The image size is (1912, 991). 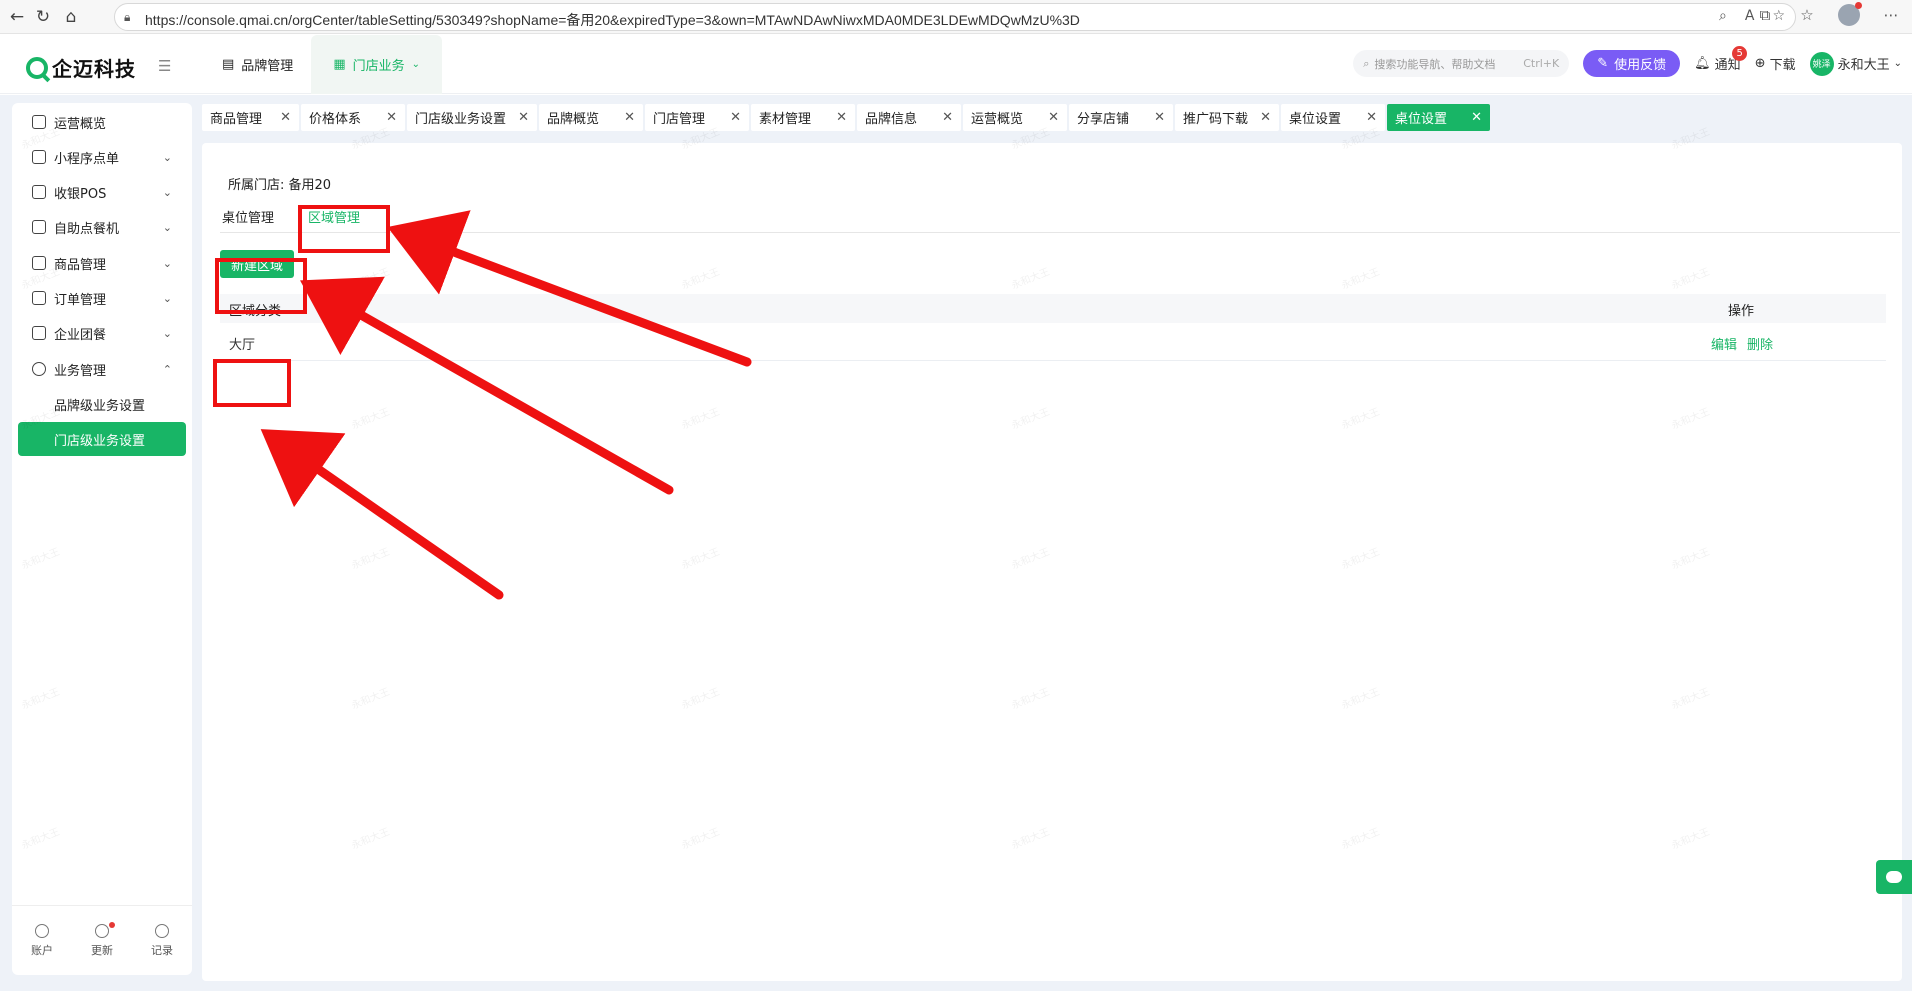 I want to click on reload-icon: ↻, so click(x=43, y=17).